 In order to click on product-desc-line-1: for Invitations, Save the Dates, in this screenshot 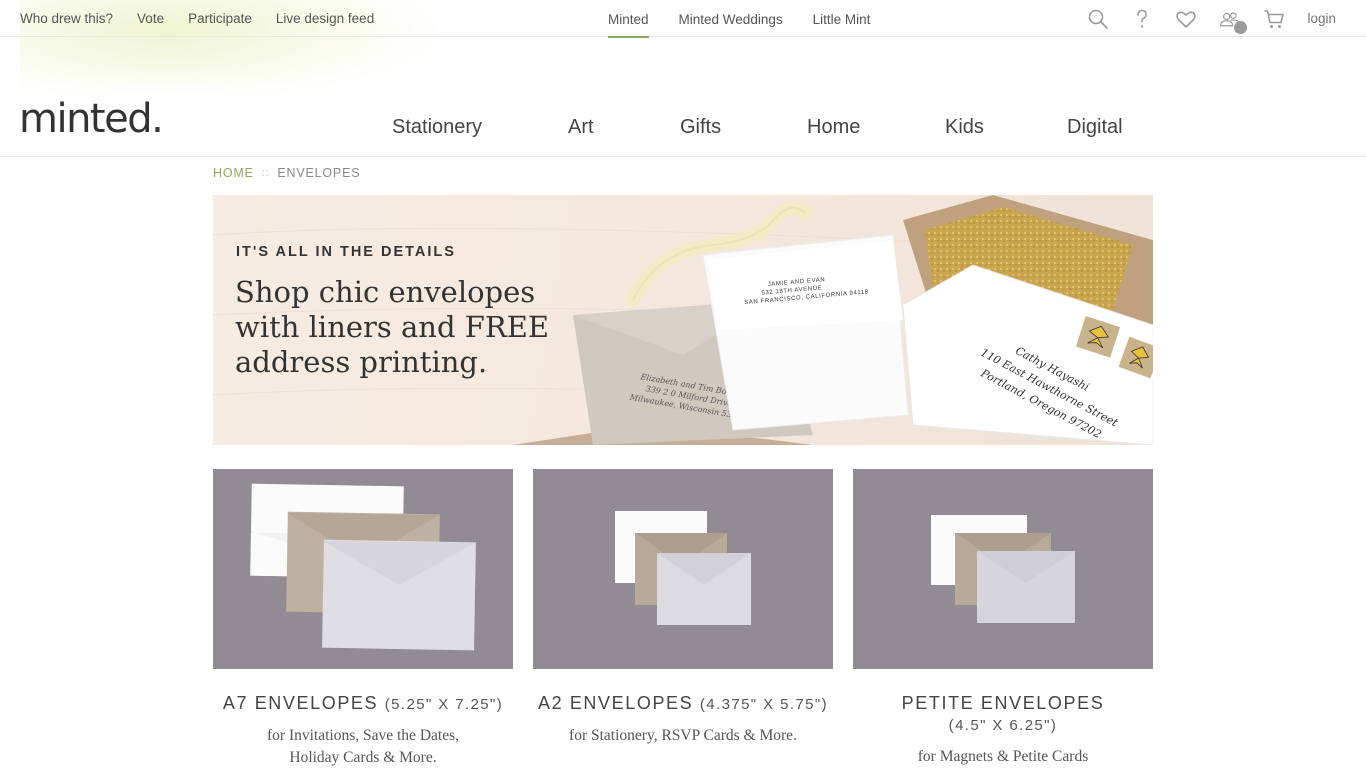, I will do `click(363, 735)`.